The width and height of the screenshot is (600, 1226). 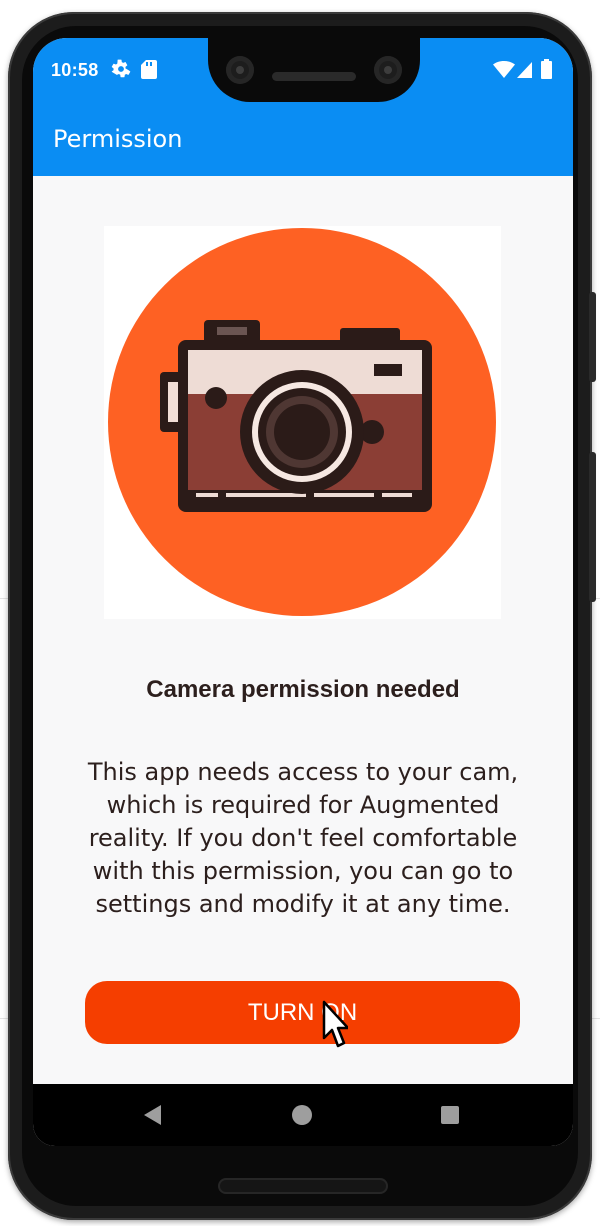 What do you see at coordinates (450, 1117) in the screenshot?
I see `recents-icon` at bounding box center [450, 1117].